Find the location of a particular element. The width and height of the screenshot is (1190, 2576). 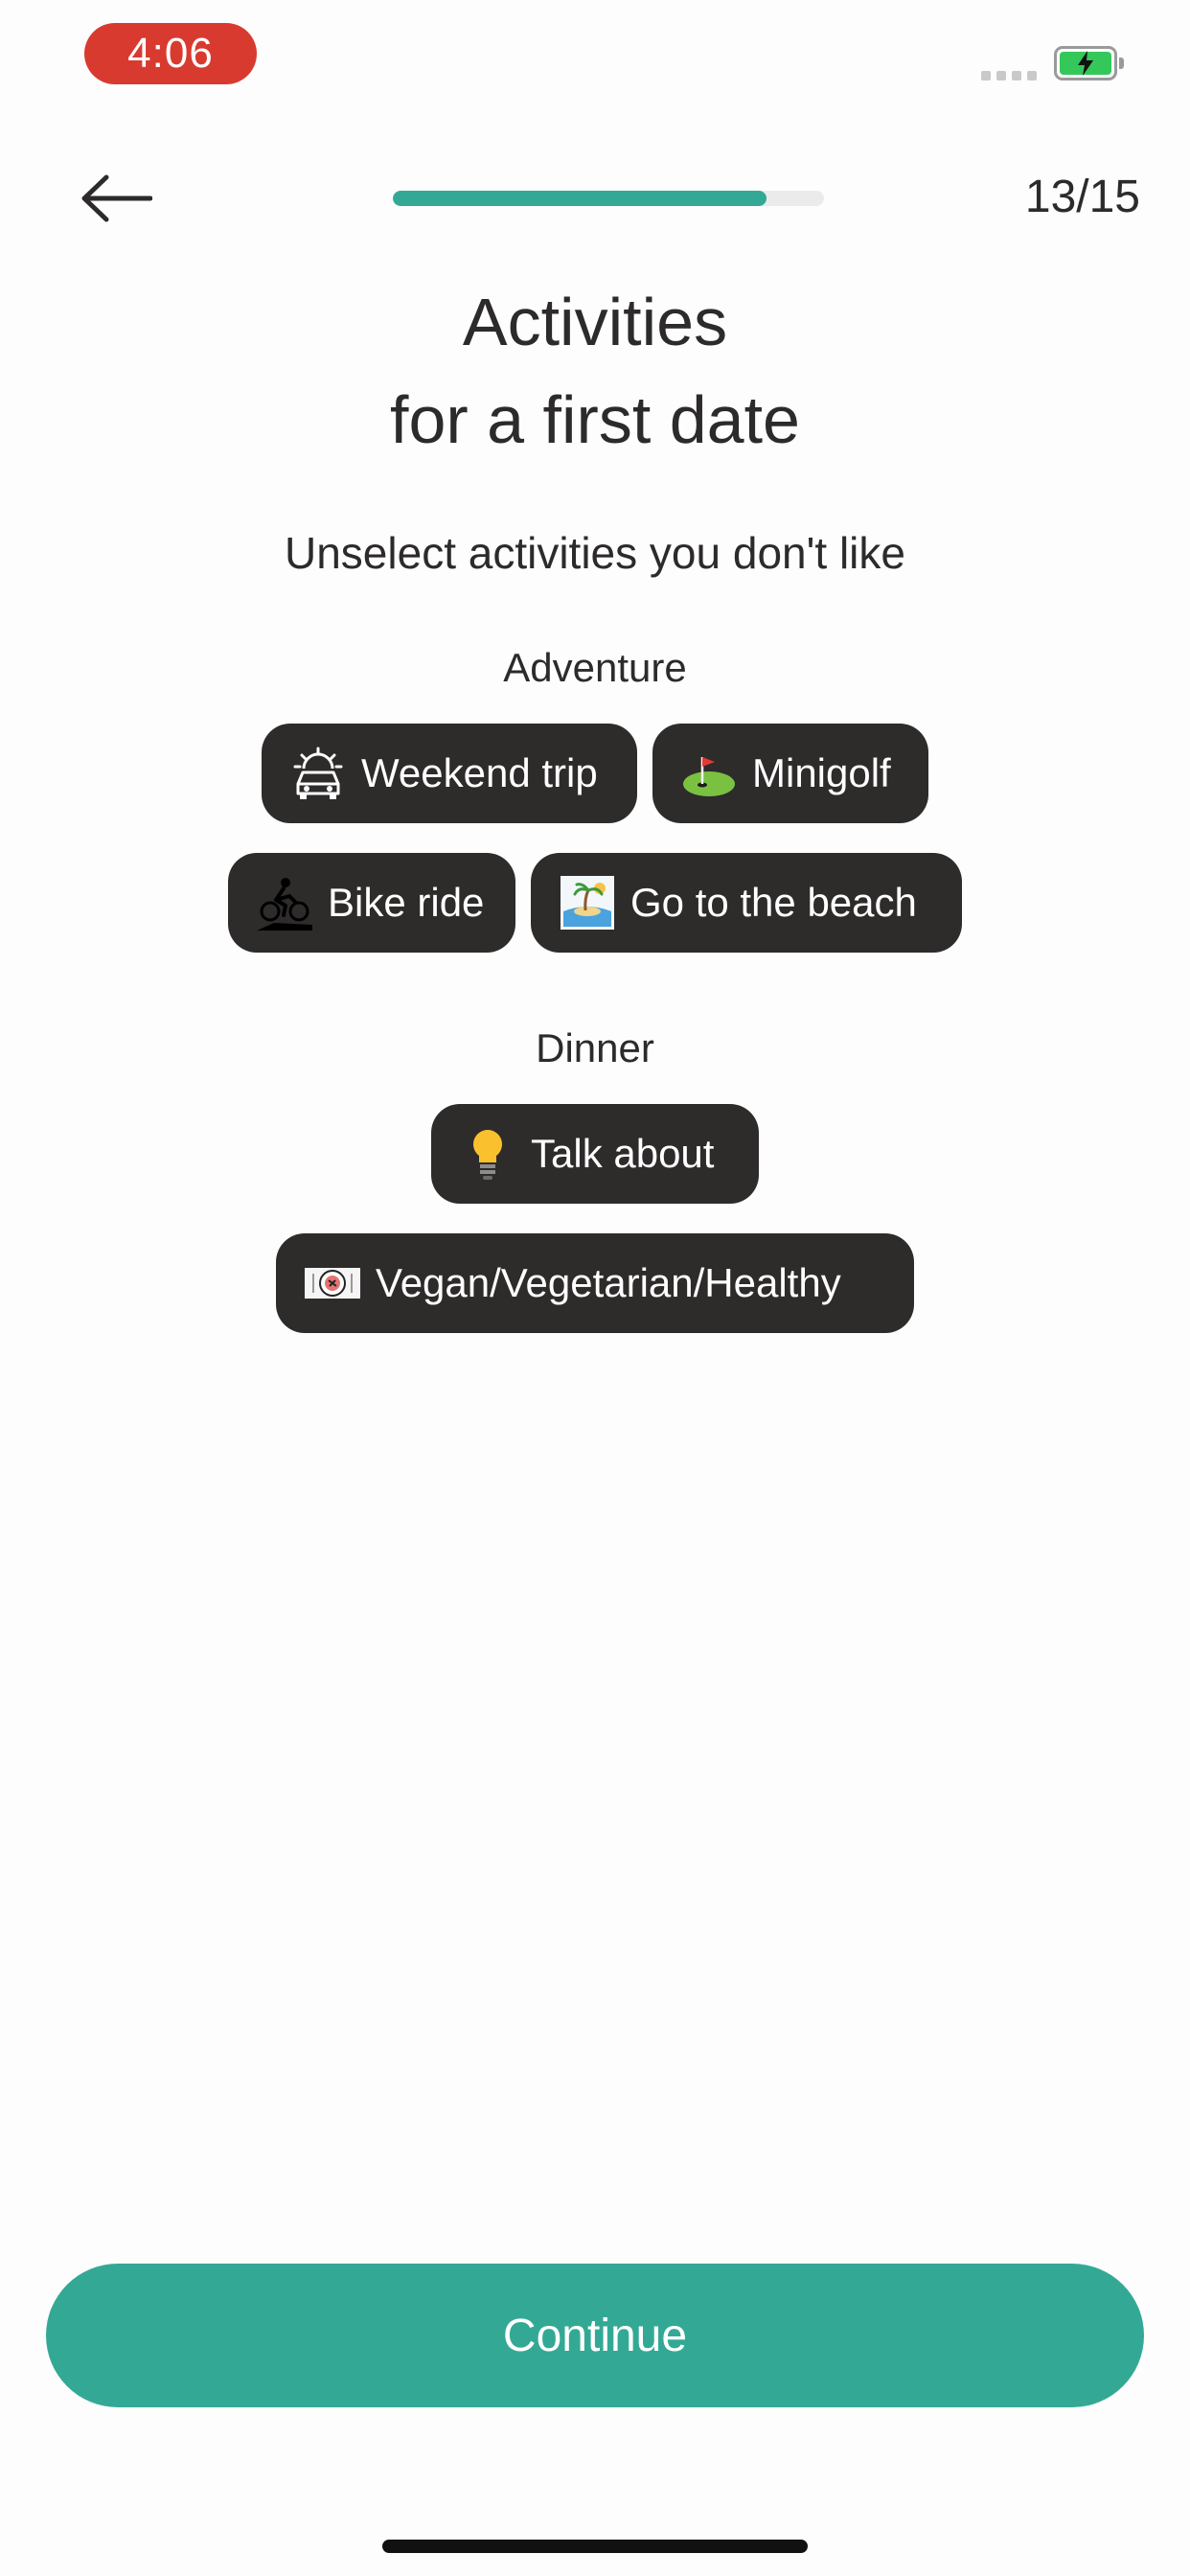

chip-row-dinner-1: Talk about is located at coordinates (595, 1154).